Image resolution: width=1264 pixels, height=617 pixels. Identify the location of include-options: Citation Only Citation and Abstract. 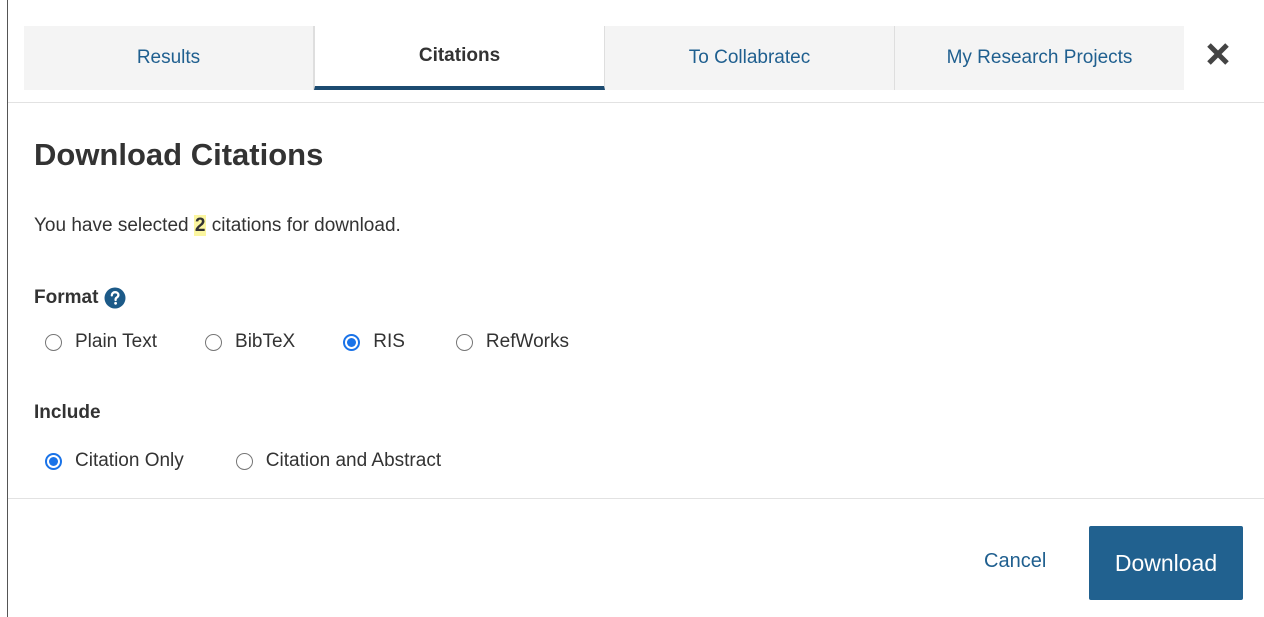
(243, 461).